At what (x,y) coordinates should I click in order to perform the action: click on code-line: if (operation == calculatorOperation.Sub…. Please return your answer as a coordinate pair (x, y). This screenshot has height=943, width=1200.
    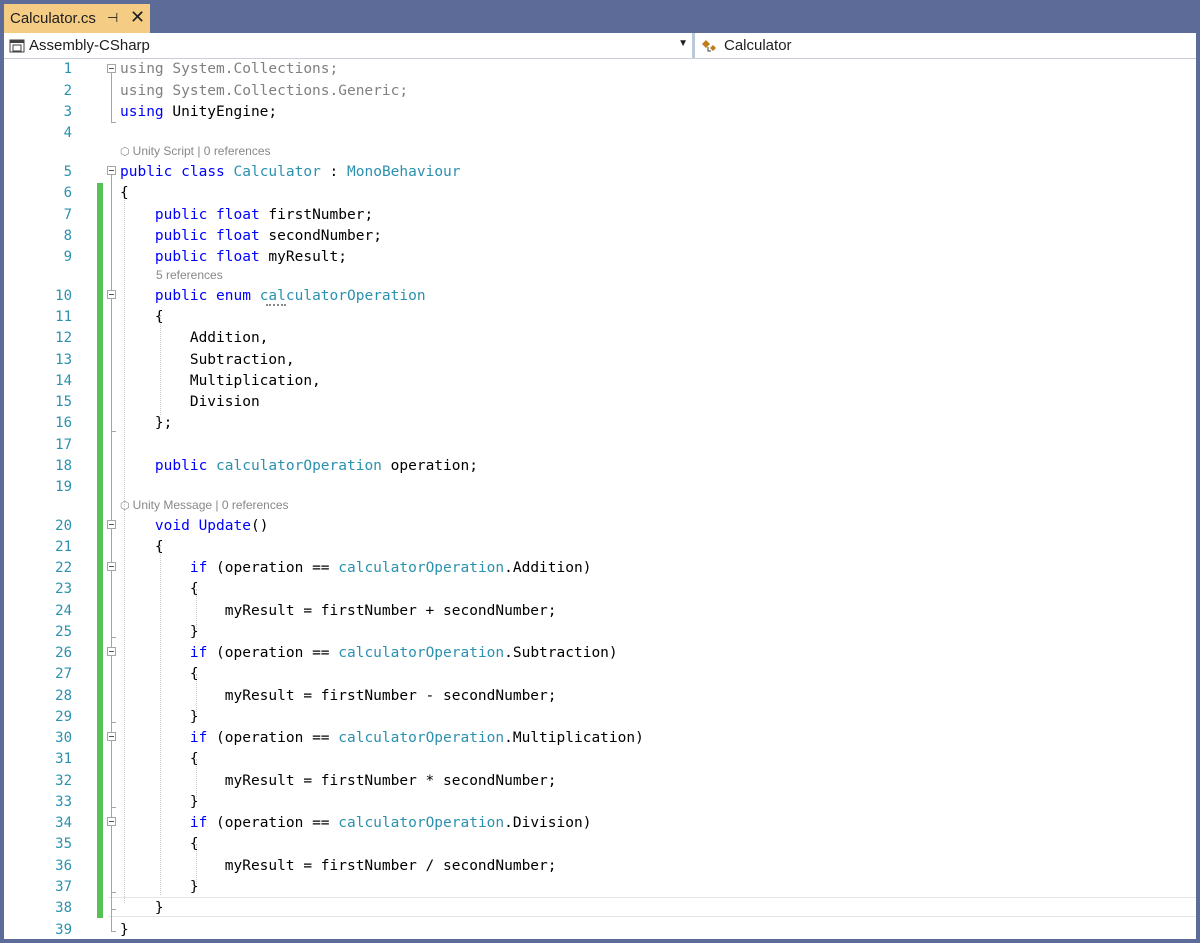
    Looking at the image, I should click on (369, 653).